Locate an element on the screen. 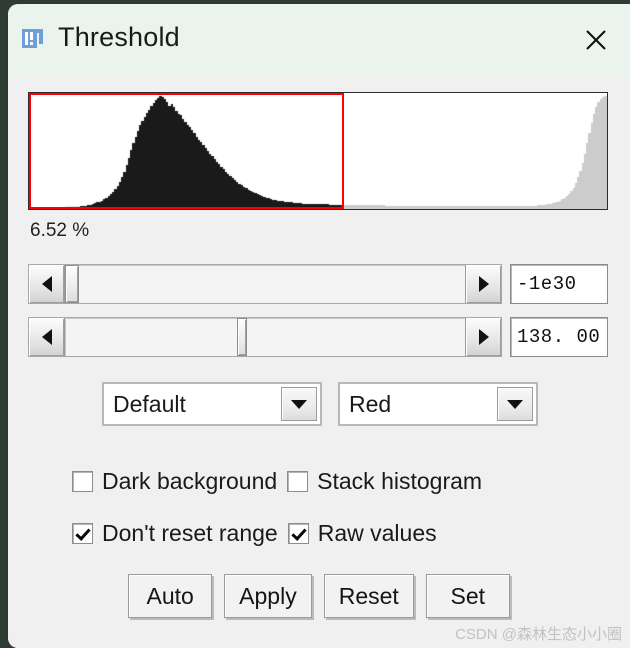 The height and width of the screenshot is (648, 630). max-threshold-track is located at coordinates (265, 337).